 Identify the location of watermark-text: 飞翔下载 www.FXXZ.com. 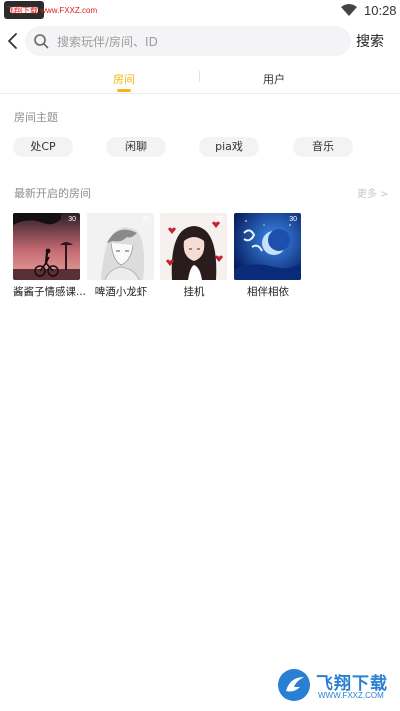
(52, 10).